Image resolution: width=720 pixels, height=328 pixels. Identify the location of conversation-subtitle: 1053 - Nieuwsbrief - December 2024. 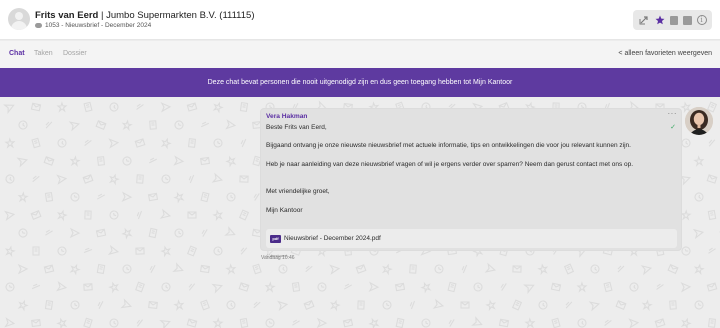
(93, 25).